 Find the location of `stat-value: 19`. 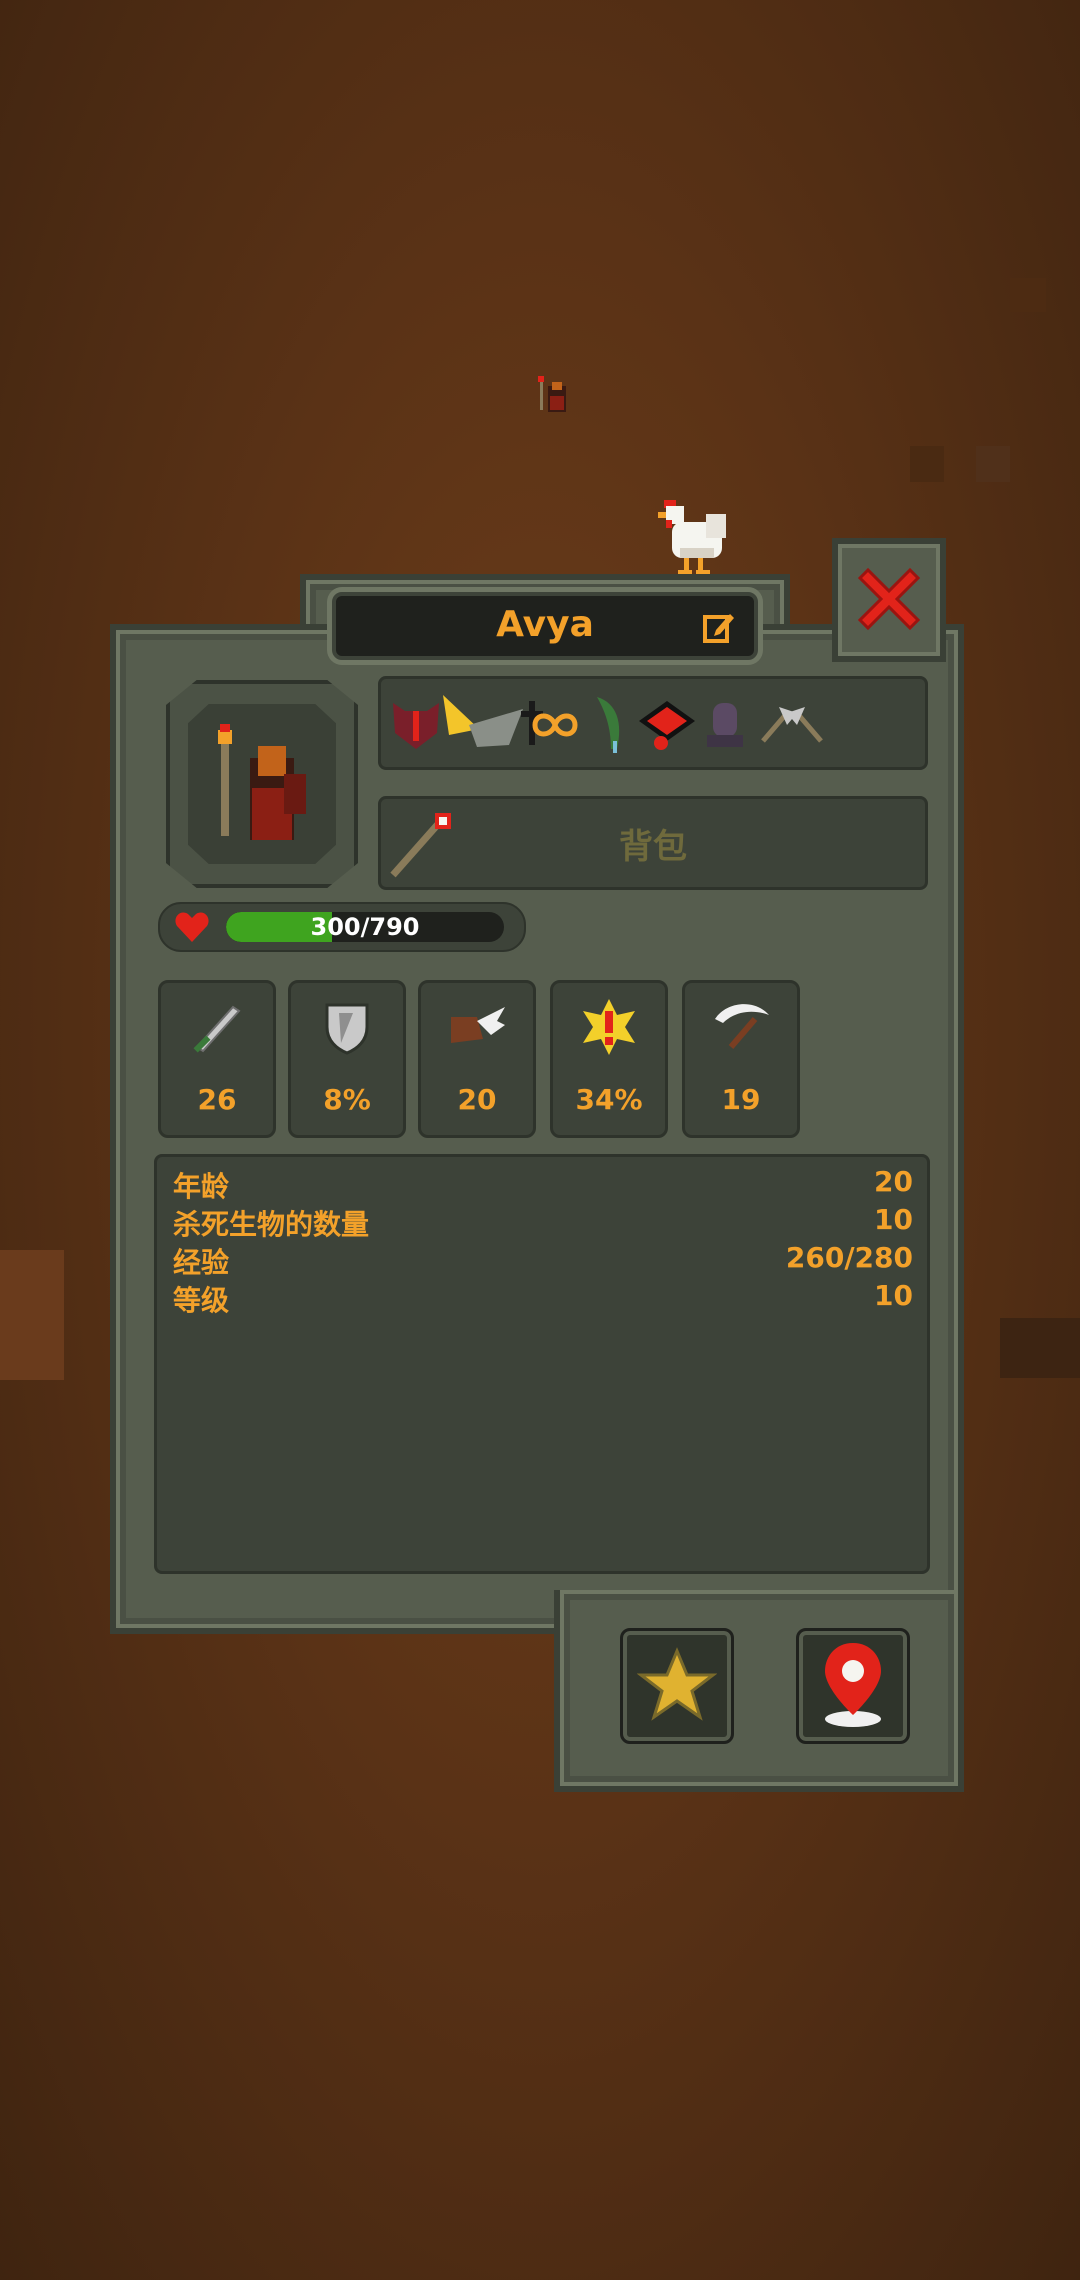

stat-value: 19 is located at coordinates (741, 1099).